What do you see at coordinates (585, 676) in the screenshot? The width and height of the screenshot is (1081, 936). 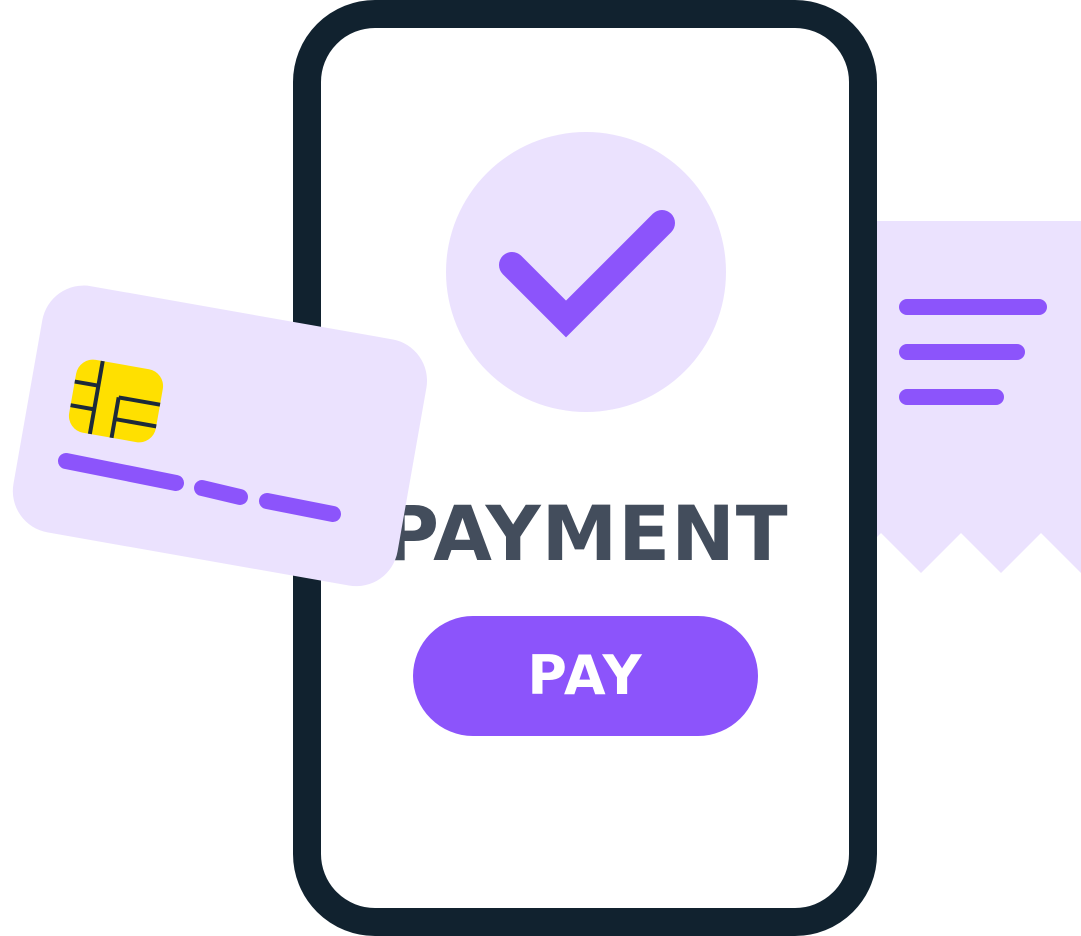 I see `pay-button: PAY` at bounding box center [585, 676].